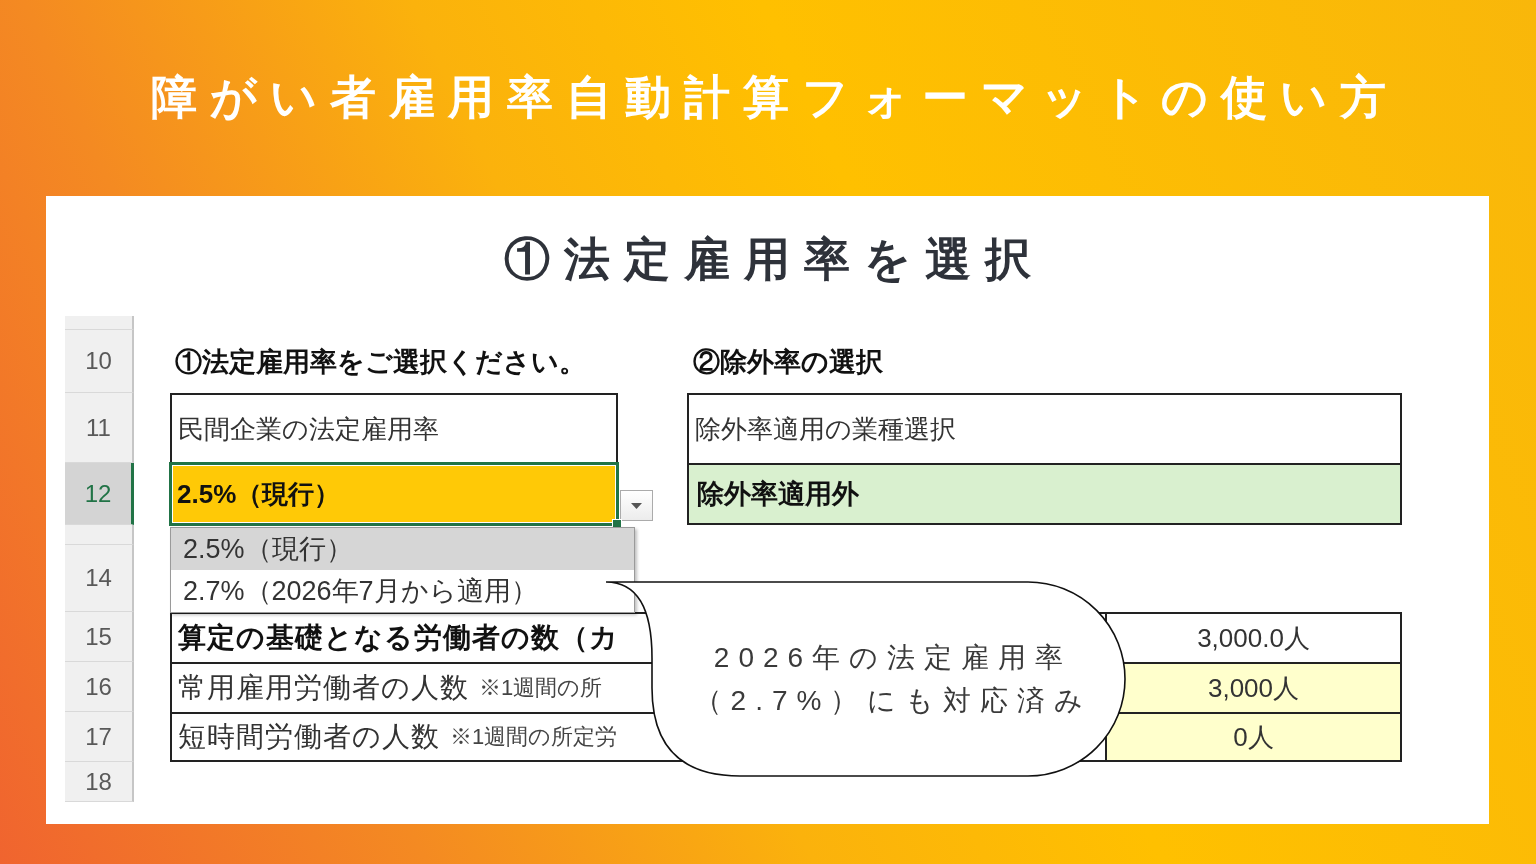 This screenshot has height=864, width=1536. What do you see at coordinates (402, 591) in the screenshot?
I see `dropdown-option: 2.7%（2026年7月から適用）` at bounding box center [402, 591].